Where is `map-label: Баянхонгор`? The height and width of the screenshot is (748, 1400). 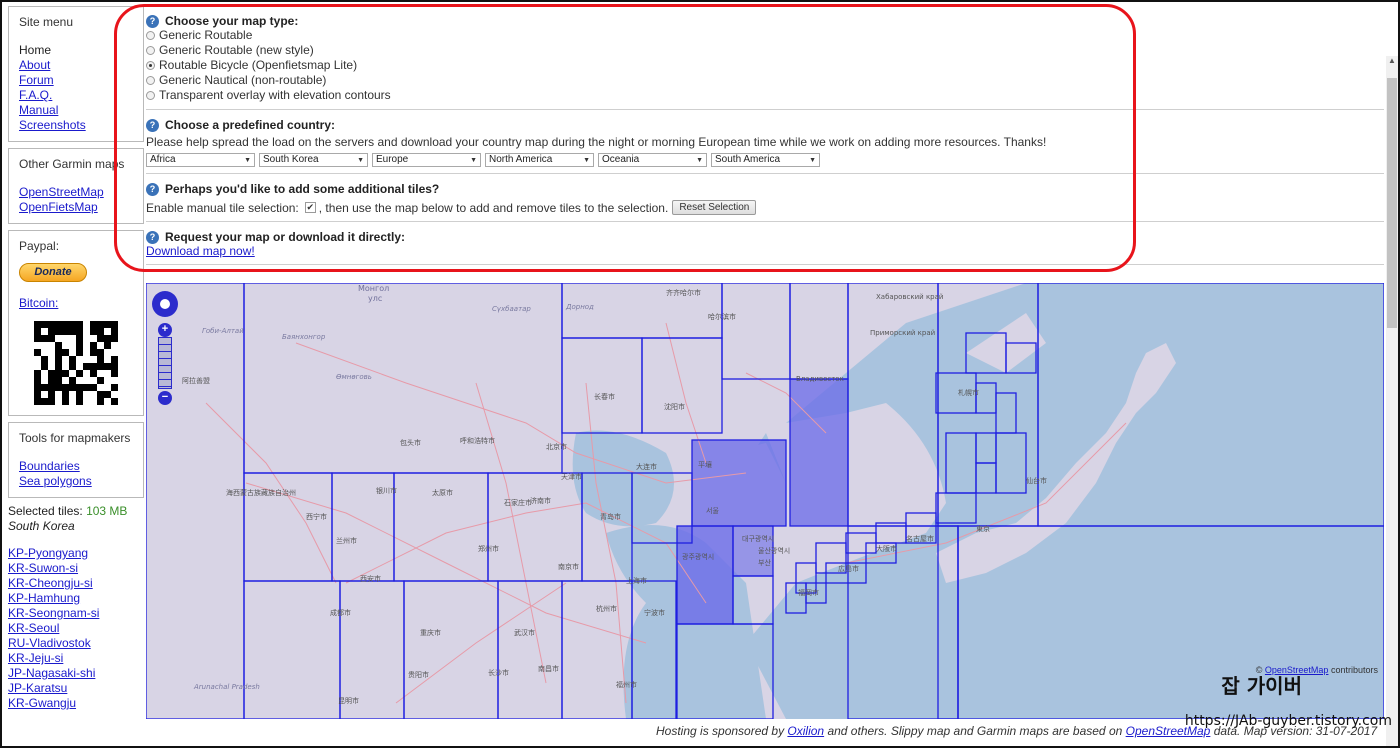 map-label: Баянхонгор is located at coordinates (304, 337).